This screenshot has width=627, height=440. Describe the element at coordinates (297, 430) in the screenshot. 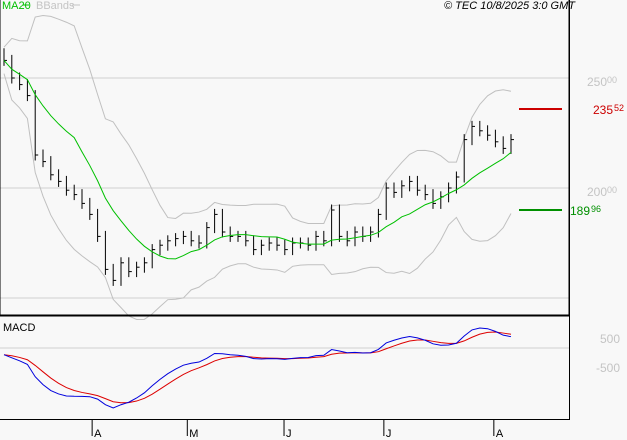

I see `x-axis: AMJJA` at that location.